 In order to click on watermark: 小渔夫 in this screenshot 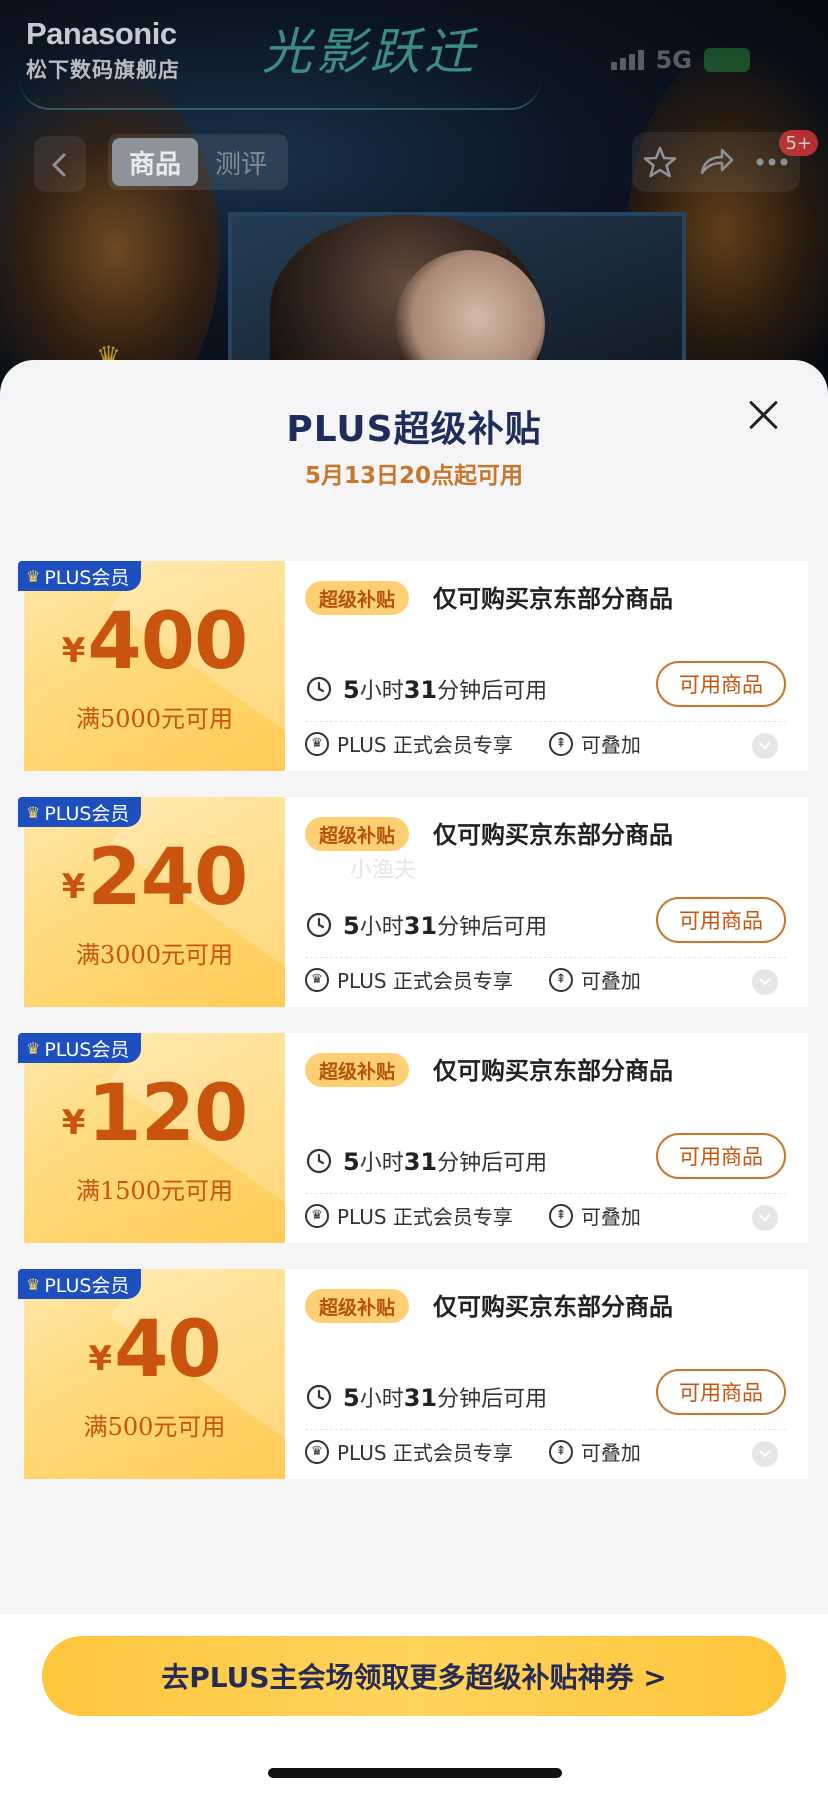, I will do `click(383, 870)`.